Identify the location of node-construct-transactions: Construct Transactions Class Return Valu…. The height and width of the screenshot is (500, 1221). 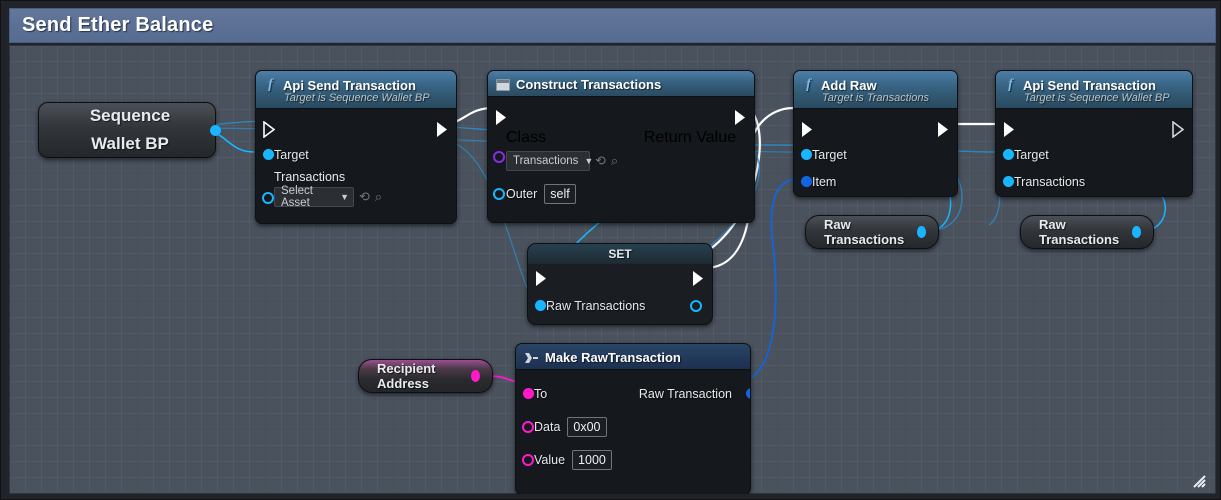
(621, 146).